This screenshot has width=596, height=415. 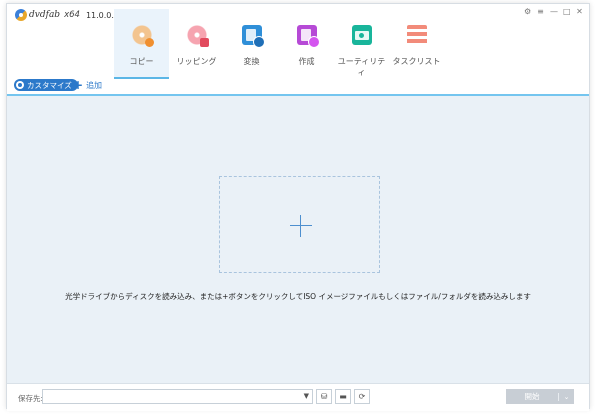 I want to click on customize-button: カスタマイズ, so click(x=46, y=85).